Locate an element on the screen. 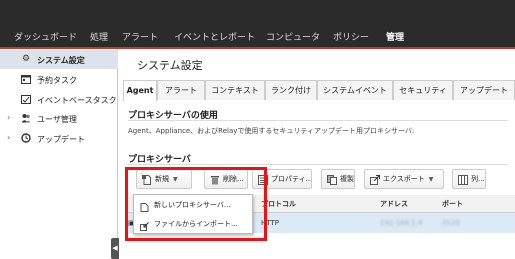 This screenshot has width=515, height=259. copy-icon is located at coordinates (332, 179).